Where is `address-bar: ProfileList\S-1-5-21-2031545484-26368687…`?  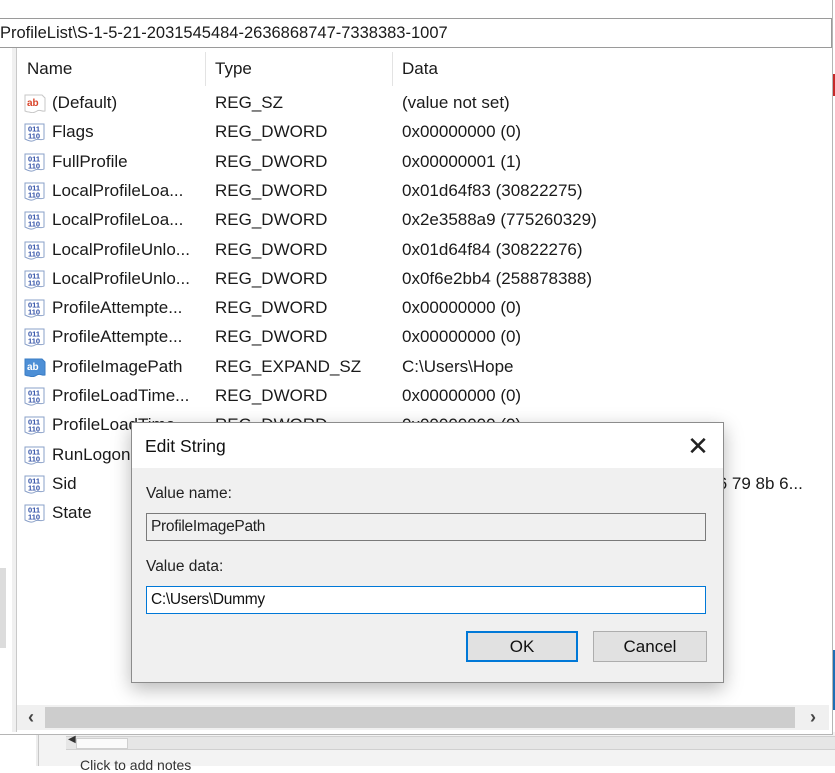 address-bar: ProfileList\S-1-5-21-2031545484-26368687… is located at coordinates (416, 33).